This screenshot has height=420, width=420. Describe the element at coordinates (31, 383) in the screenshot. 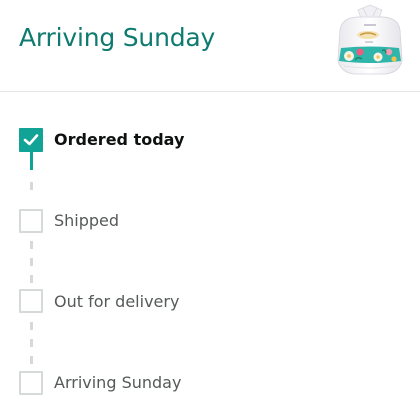

I see `step-arriving-checkbox` at that location.